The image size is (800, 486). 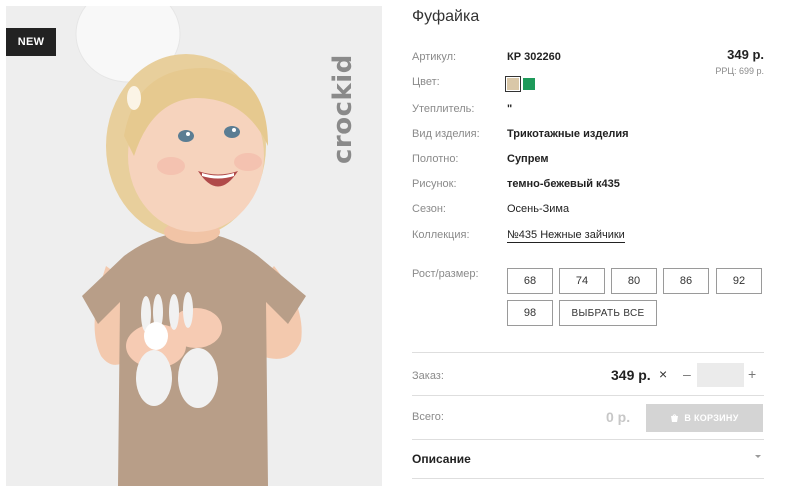 What do you see at coordinates (631, 375) in the screenshot?
I see `order-unit-price: 349 р.` at bounding box center [631, 375].